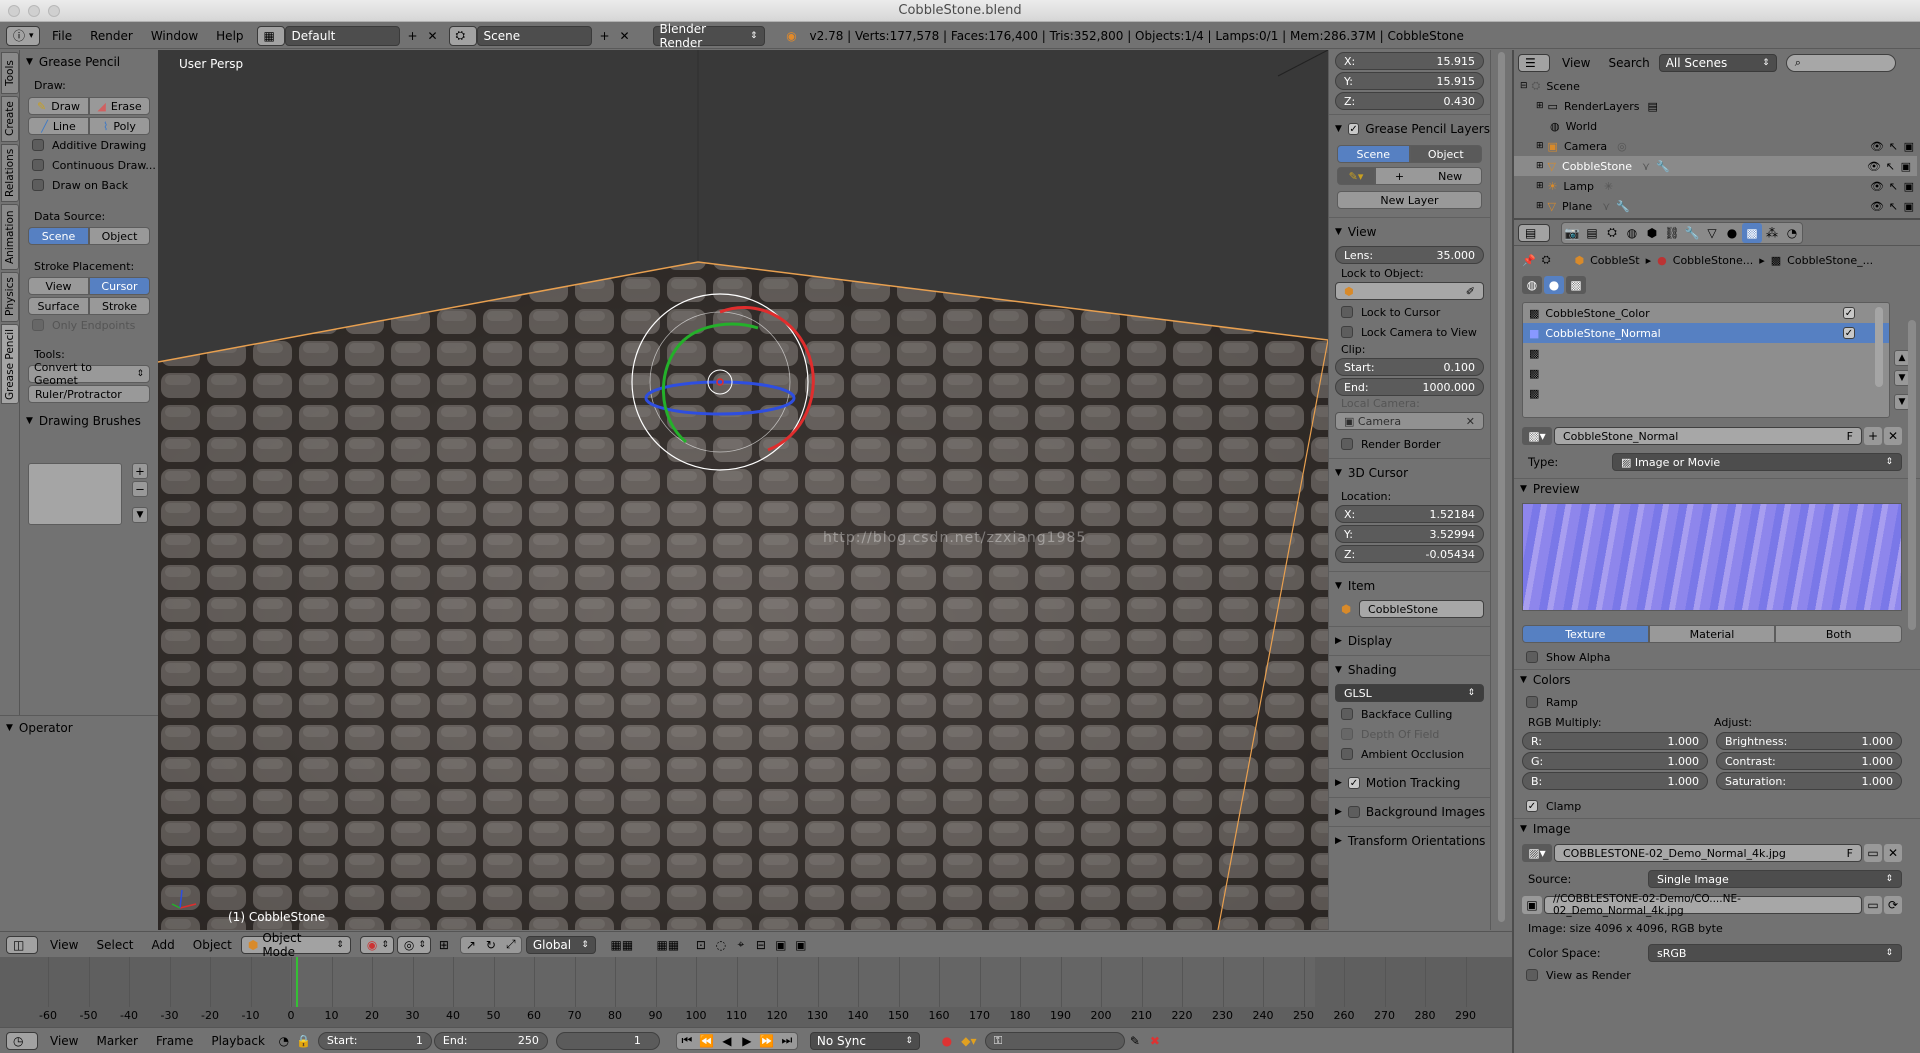  Describe the element at coordinates (1470, 291) in the screenshot. I see `eyedropper-icon: ✐` at that location.